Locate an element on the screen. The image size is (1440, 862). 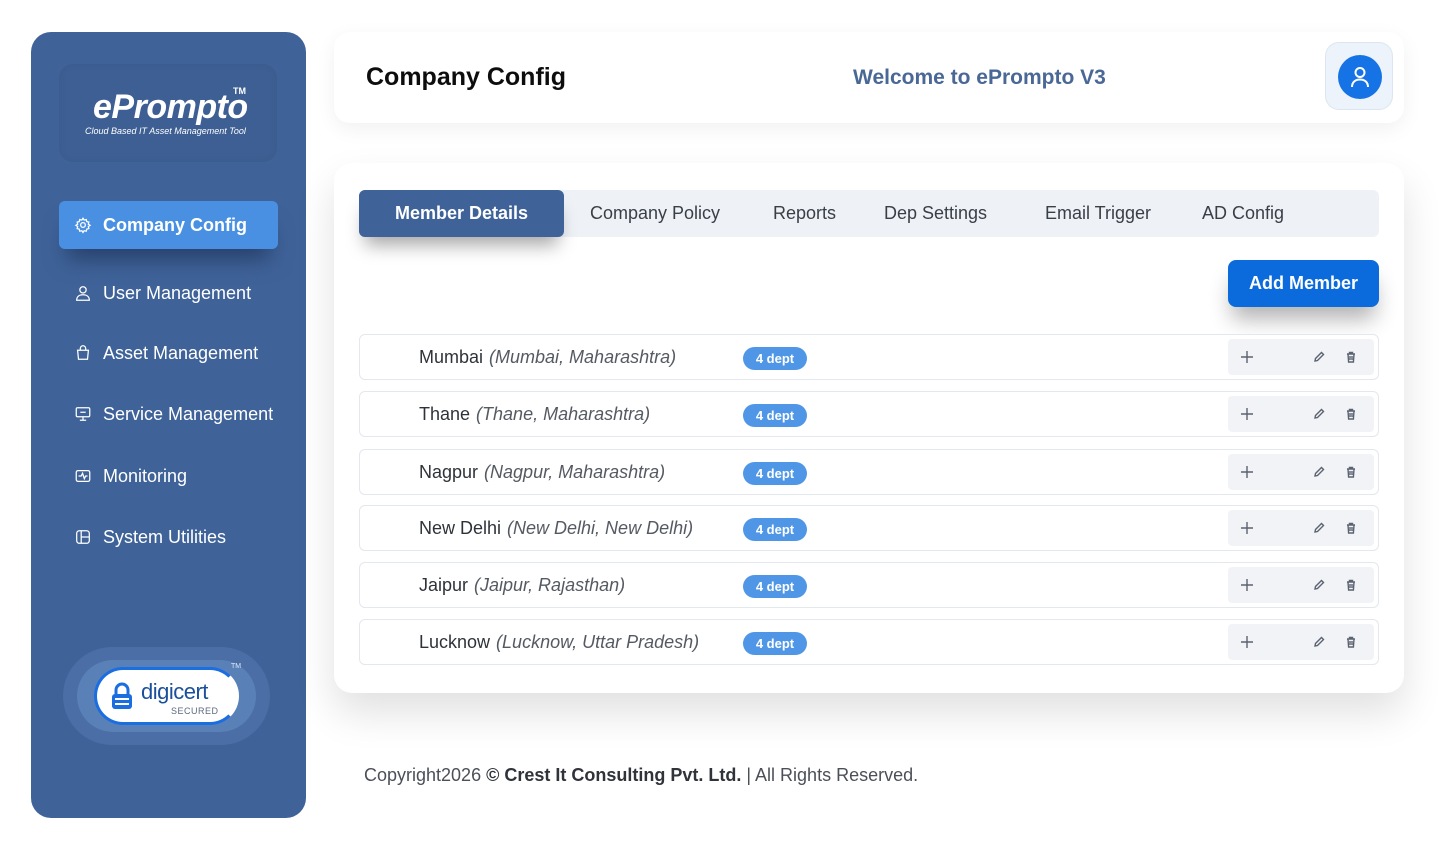
location-row: New Delhi (New Delhi, New Delhi) 4 dept is located at coordinates (869, 528).